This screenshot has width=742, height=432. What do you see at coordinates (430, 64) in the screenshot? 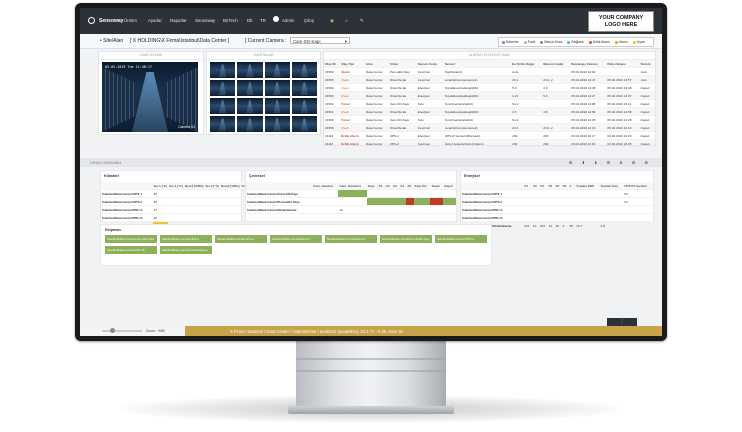
I see `alarm-table-header: Sensör Kodu` at bounding box center [430, 64].